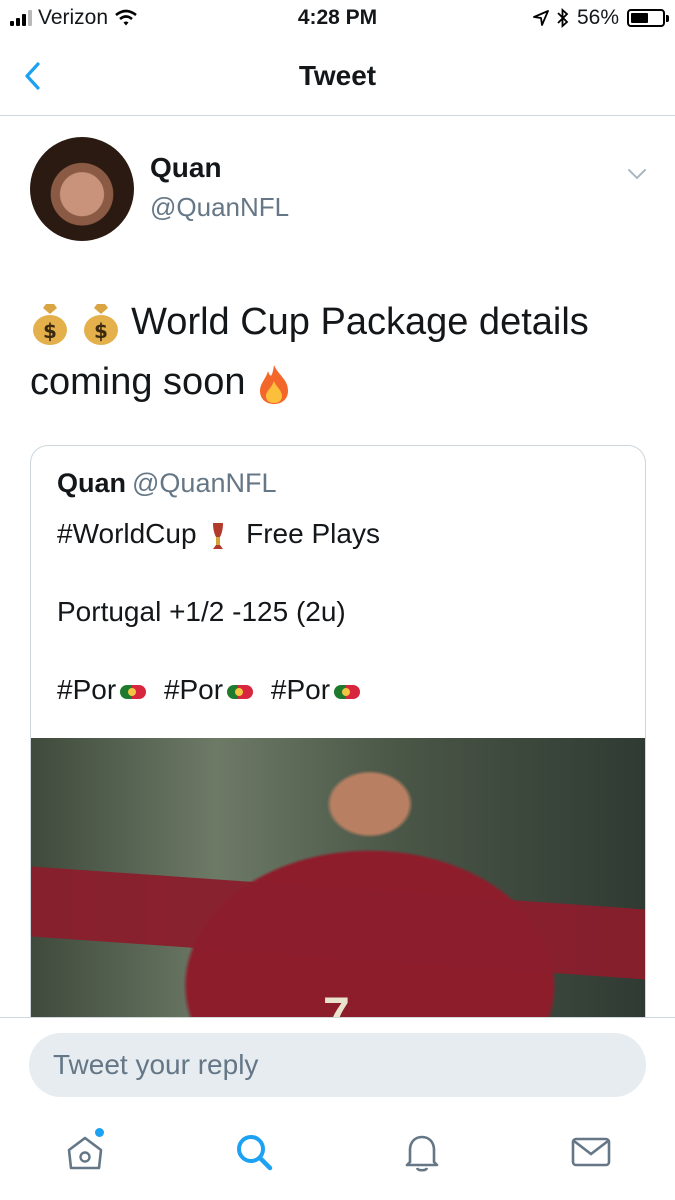 The image size is (675, 1200). Describe the element at coordinates (204, 483) in the screenshot. I see `quoted-author-handle: @QuanNFL` at that location.